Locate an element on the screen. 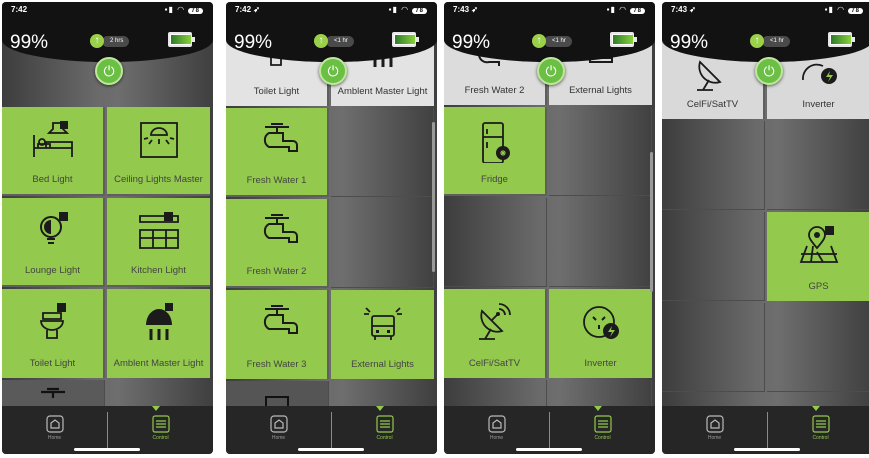 This screenshot has height=458, width=869. tile-ceiling-lights-master: Ceiling Lights Master is located at coordinates (158, 151).